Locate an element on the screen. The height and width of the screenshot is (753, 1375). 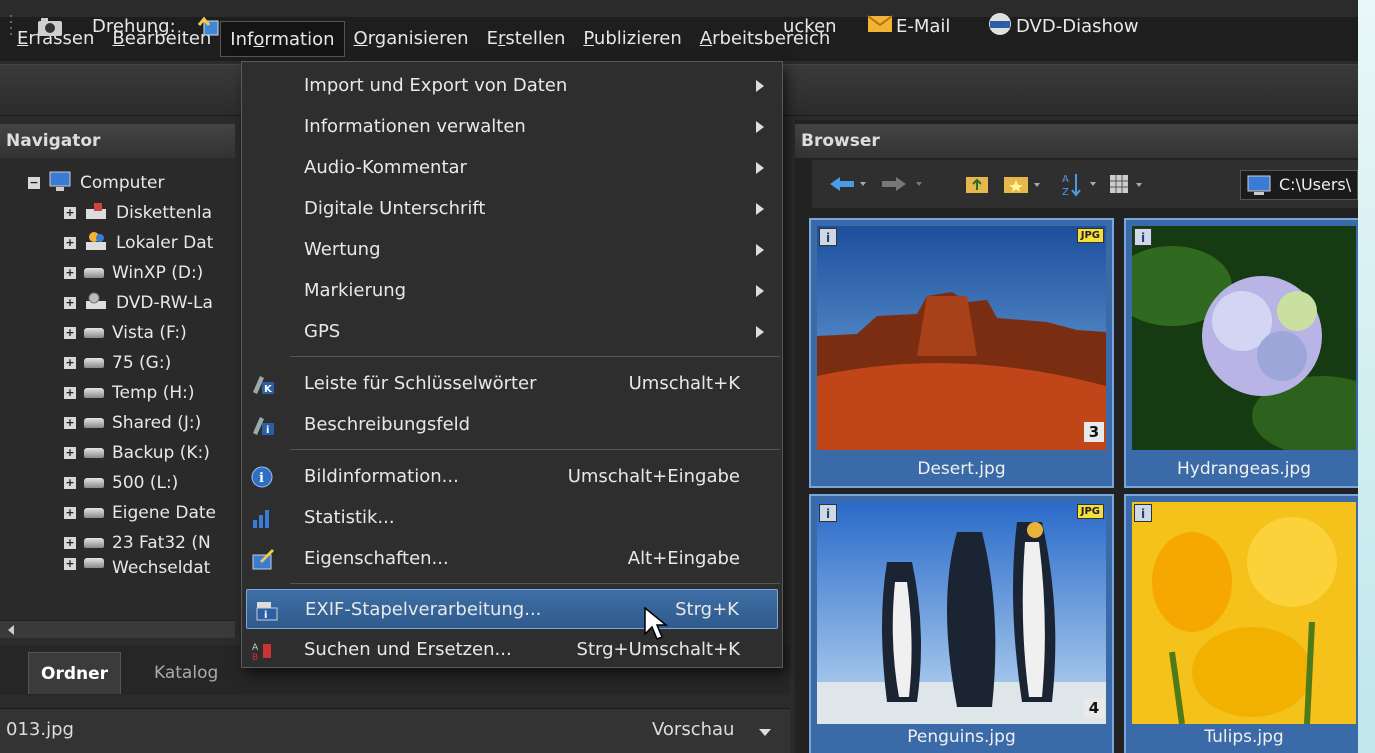
chevron-down-icon is located at coordinates (765, 733).